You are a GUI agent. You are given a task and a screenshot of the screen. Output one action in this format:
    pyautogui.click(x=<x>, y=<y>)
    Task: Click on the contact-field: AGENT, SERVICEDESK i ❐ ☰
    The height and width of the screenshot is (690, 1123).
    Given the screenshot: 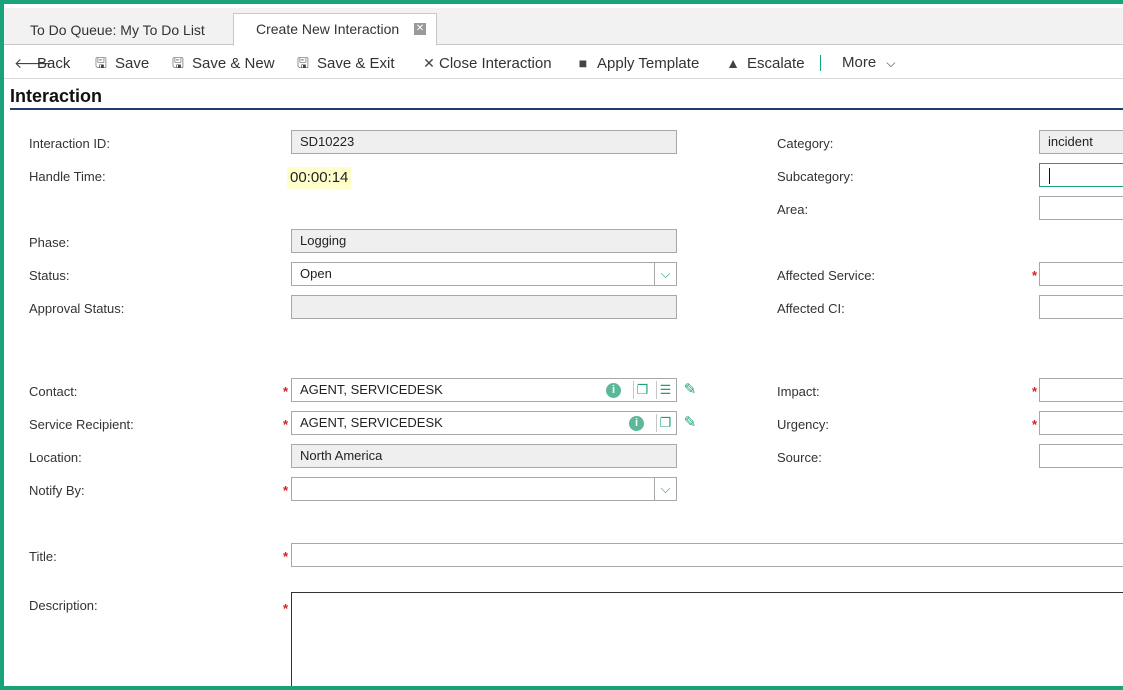 What is the action you would take?
    pyautogui.click(x=484, y=390)
    